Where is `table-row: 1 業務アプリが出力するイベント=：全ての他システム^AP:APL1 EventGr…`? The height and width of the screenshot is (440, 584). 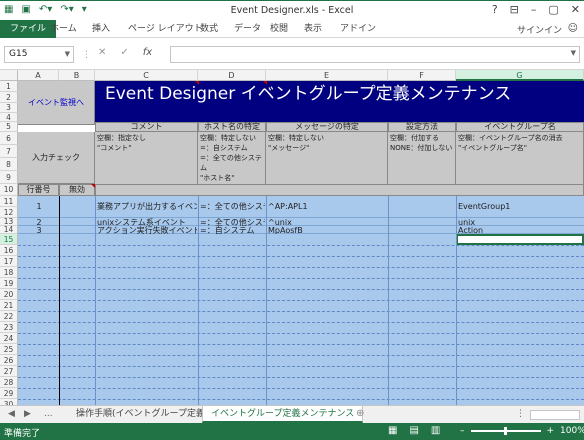 table-row: 1 業務アプリが出力するイベント=：全ての他システム^AP:APL1 EventGr… is located at coordinates (301, 207).